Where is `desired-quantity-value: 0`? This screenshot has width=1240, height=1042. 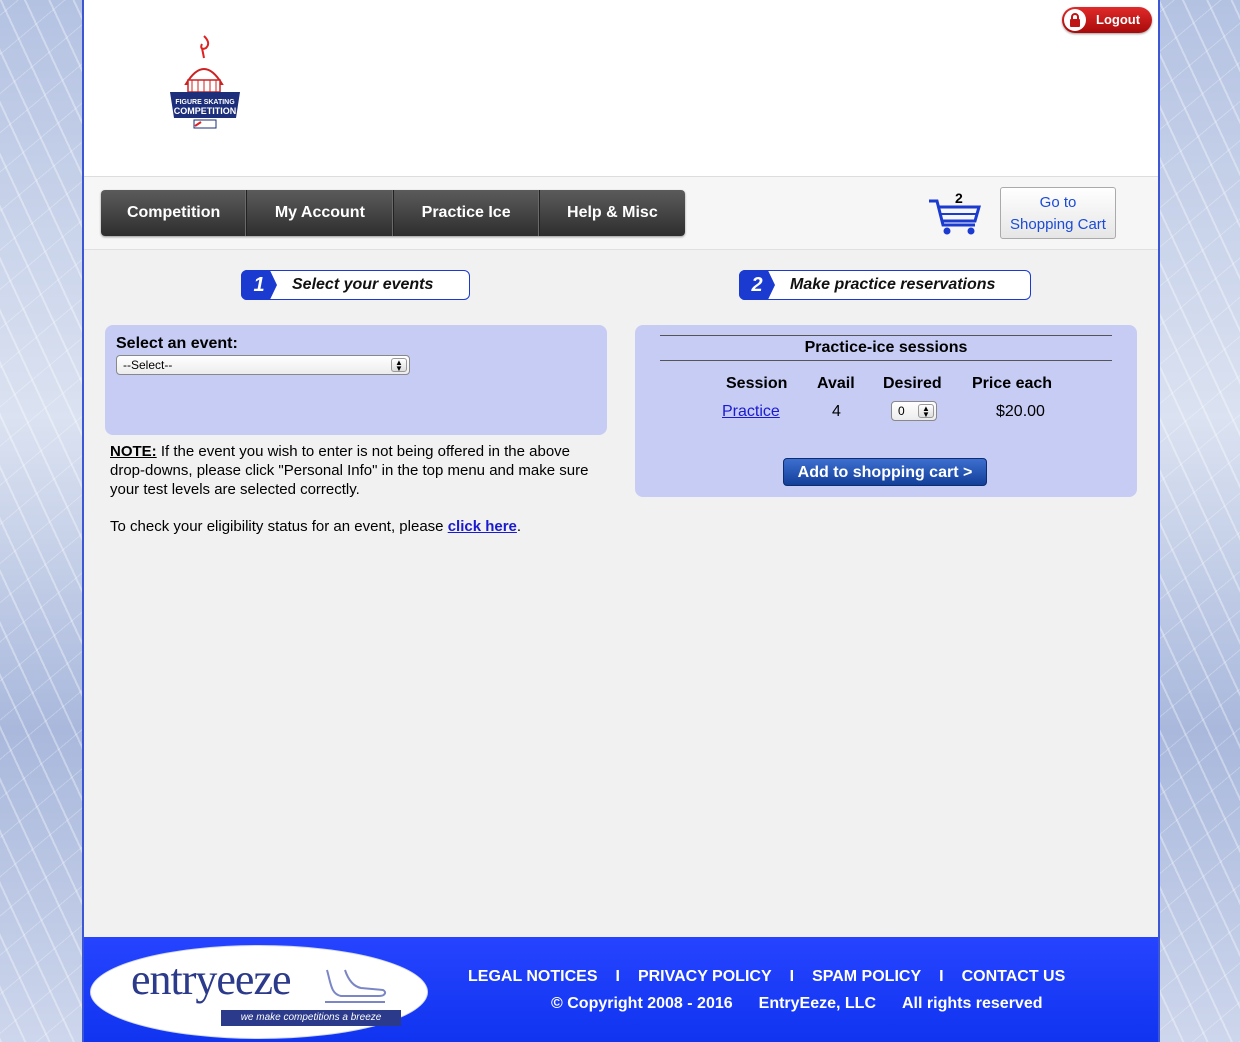 desired-quantity-value: 0 is located at coordinates (901, 411).